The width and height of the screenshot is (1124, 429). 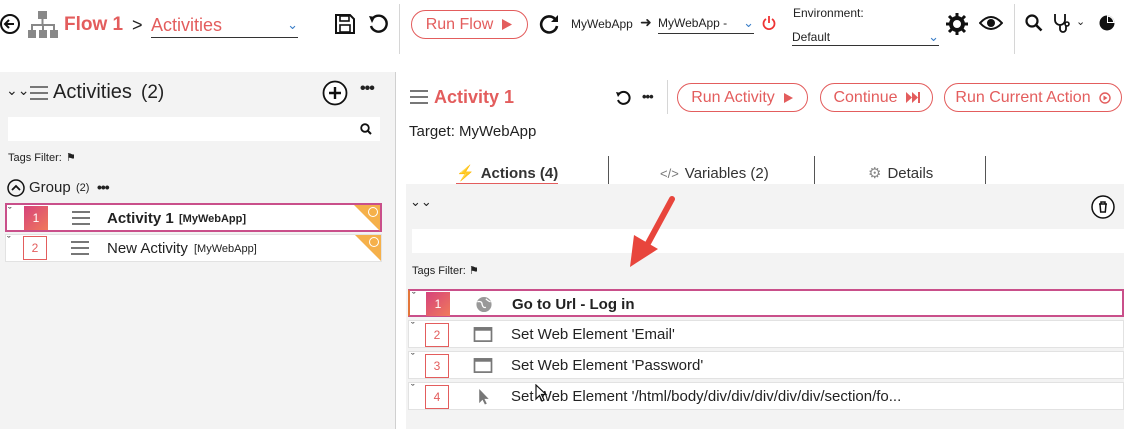 What do you see at coordinates (602, 24) in the screenshot?
I see `app-source-label: MyWebApp` at bounding box center [602, 24].